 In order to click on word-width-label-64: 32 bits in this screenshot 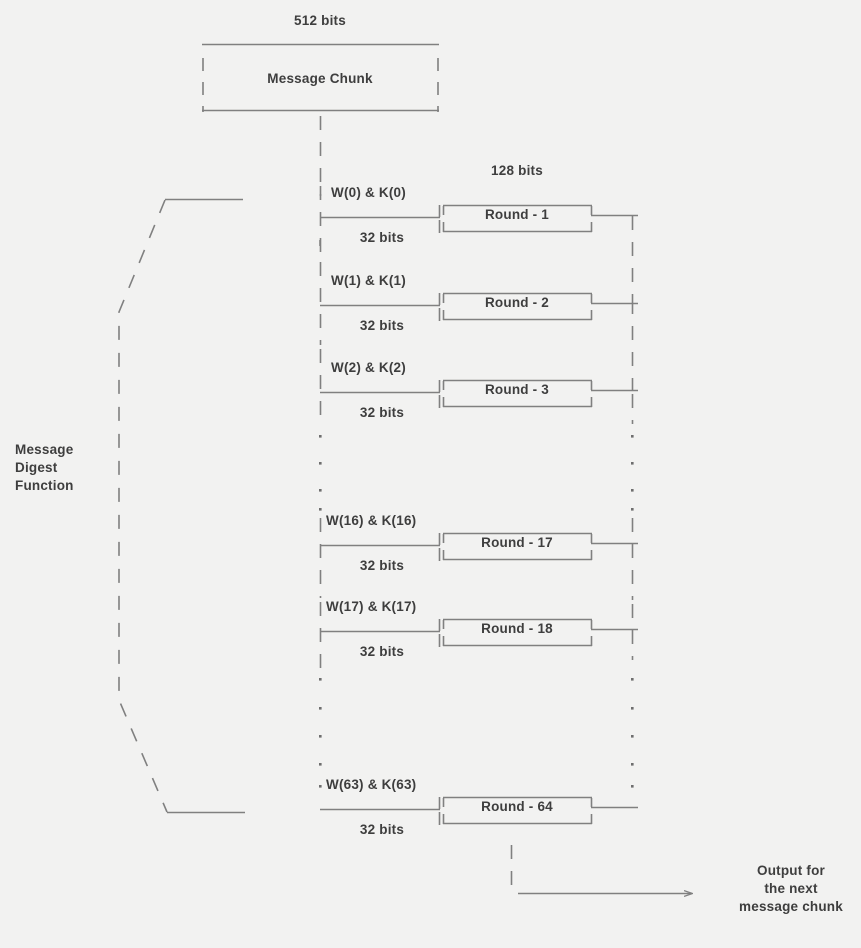, I will do `click(382, 829)`.